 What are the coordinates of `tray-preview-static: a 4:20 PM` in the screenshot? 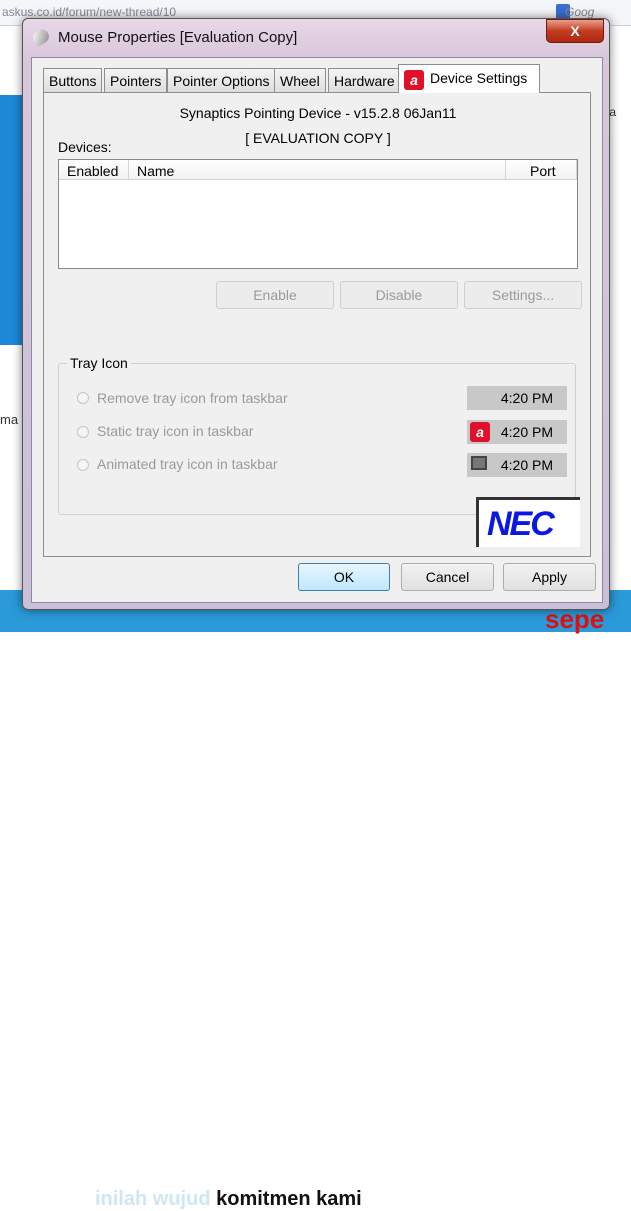 It's located at (517, 432).